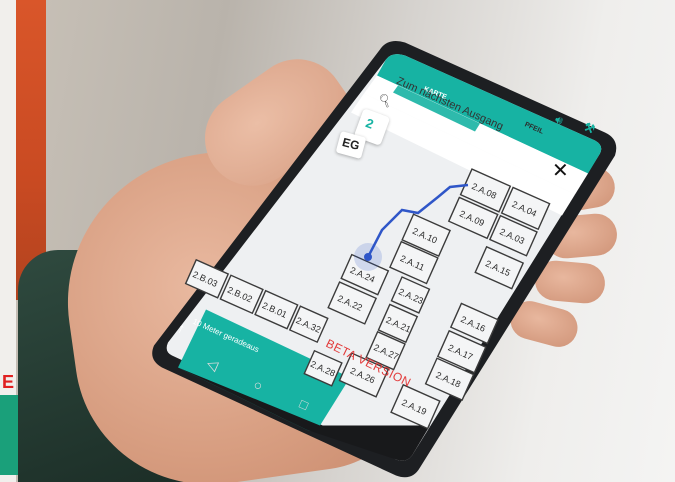  What do you see at coordinates (10, 435) in the screenshot?
I see `background-green-sign` at bounding box center [10, 435].